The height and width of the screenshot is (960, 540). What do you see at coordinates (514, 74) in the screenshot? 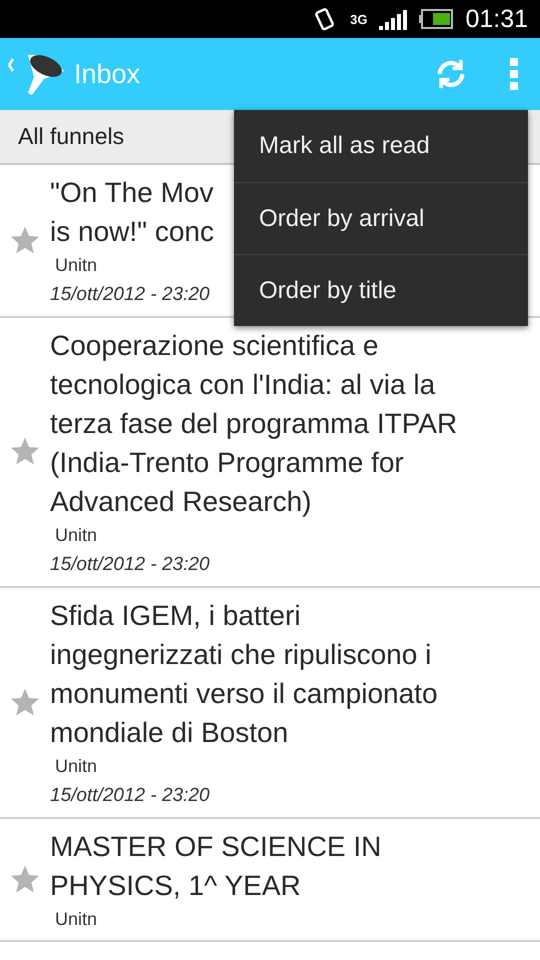
I see `overflow-menu-icon` at bounding box center [514, 74].